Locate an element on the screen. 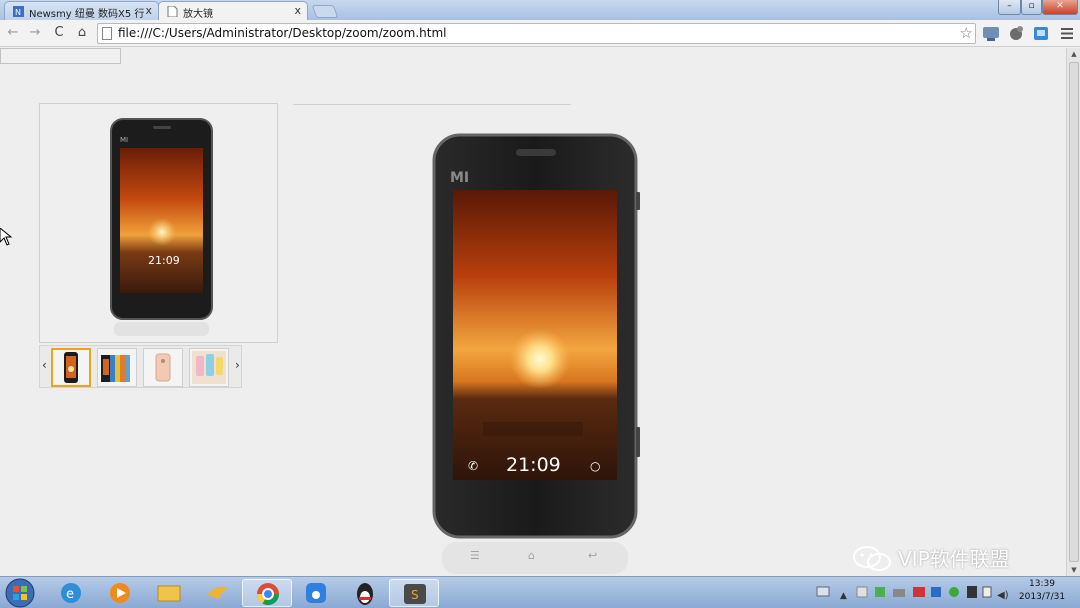 The image size is (1080, 608). back-button: ← is located at coordinates (13, 33).